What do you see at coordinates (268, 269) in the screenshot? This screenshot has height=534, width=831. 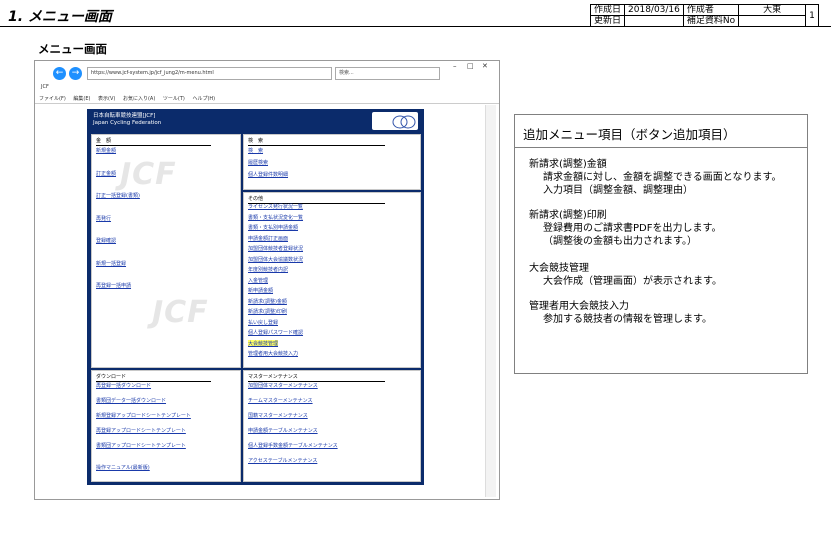 I see `link: 年度別競技者内訳` at bounding box center [268, 269].